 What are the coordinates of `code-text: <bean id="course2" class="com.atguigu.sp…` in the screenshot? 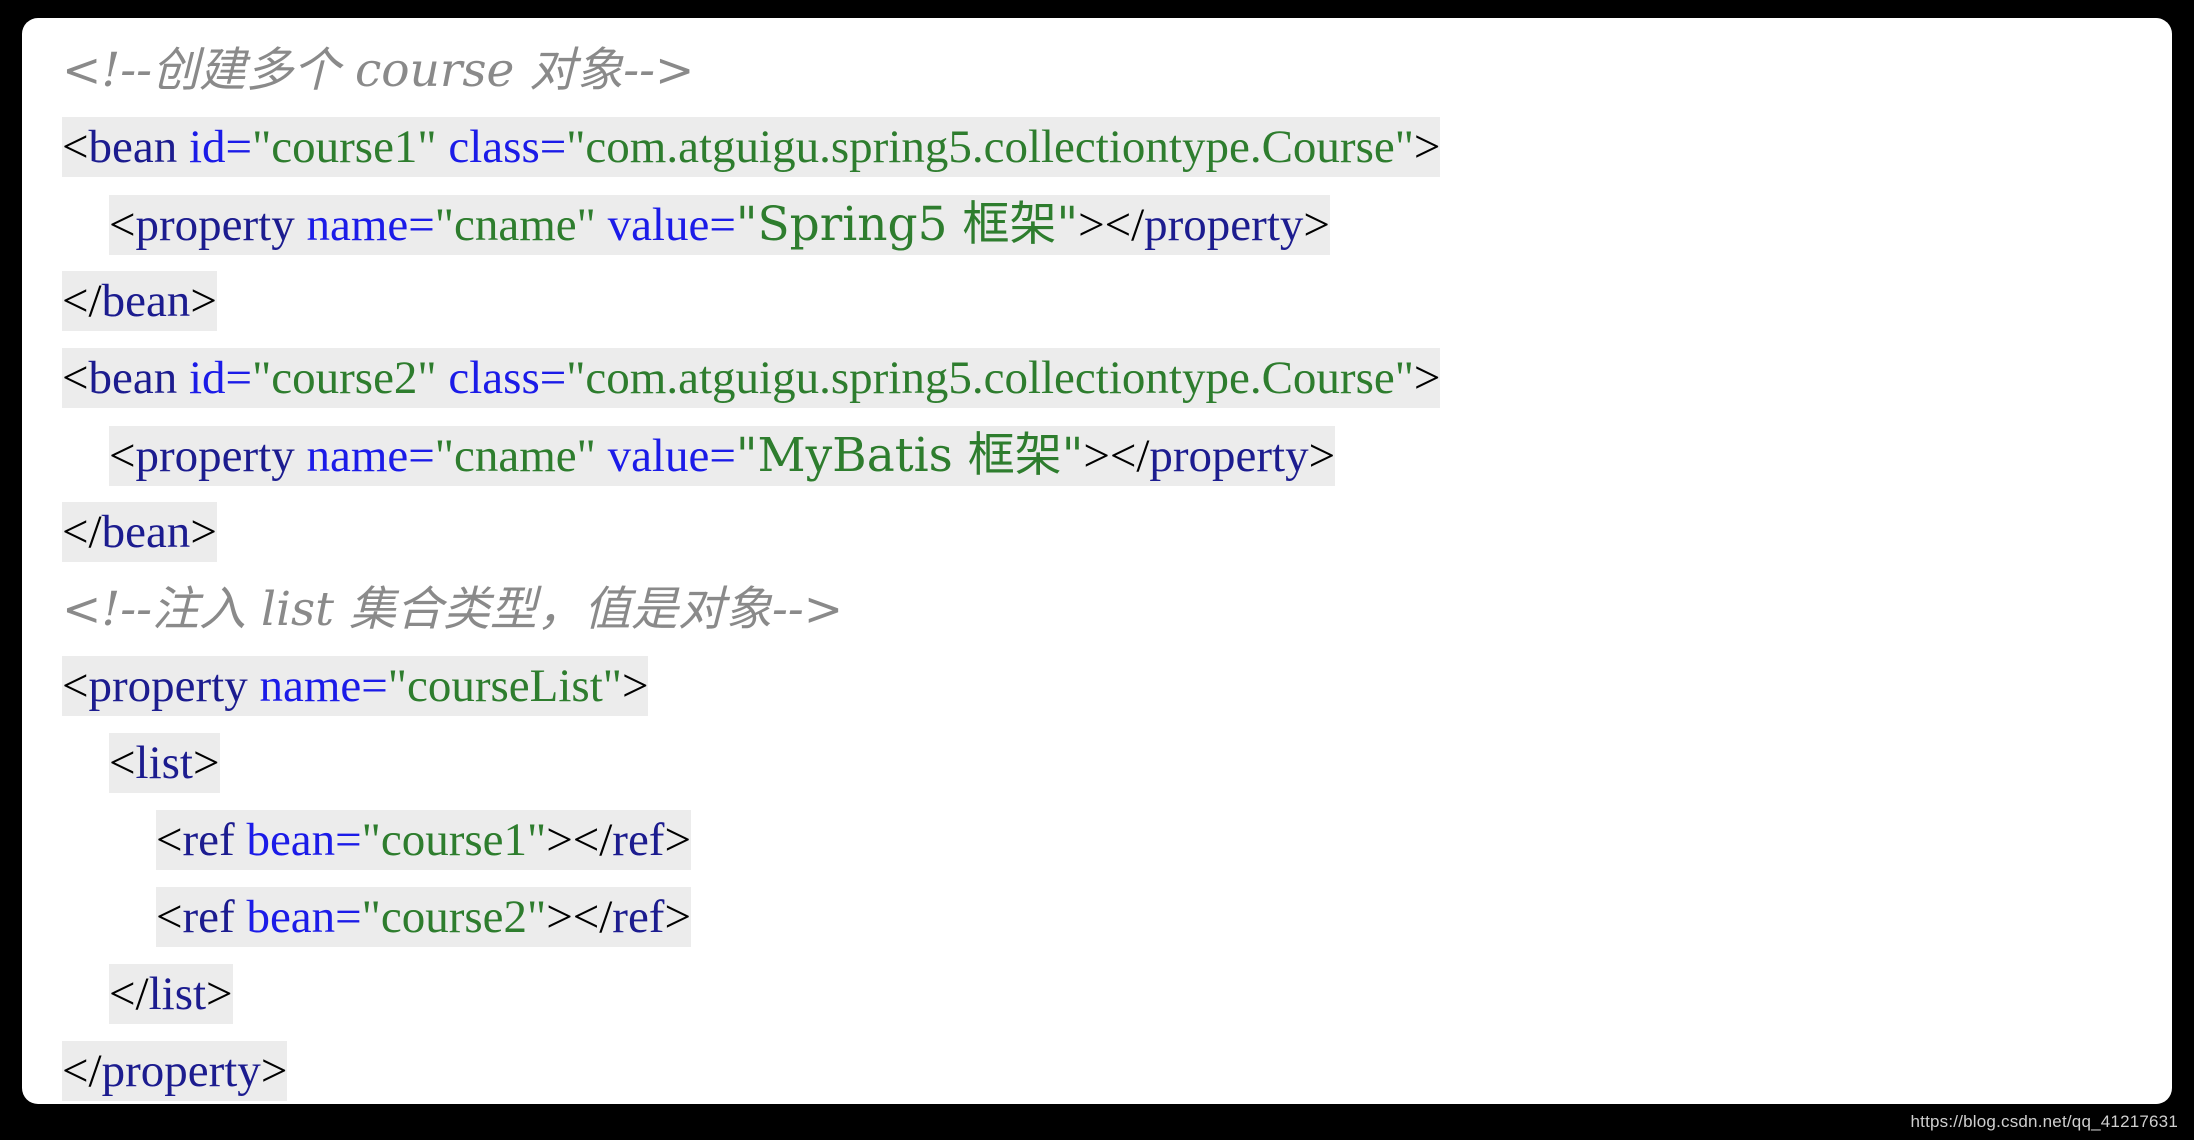 It's located at (751, 378).